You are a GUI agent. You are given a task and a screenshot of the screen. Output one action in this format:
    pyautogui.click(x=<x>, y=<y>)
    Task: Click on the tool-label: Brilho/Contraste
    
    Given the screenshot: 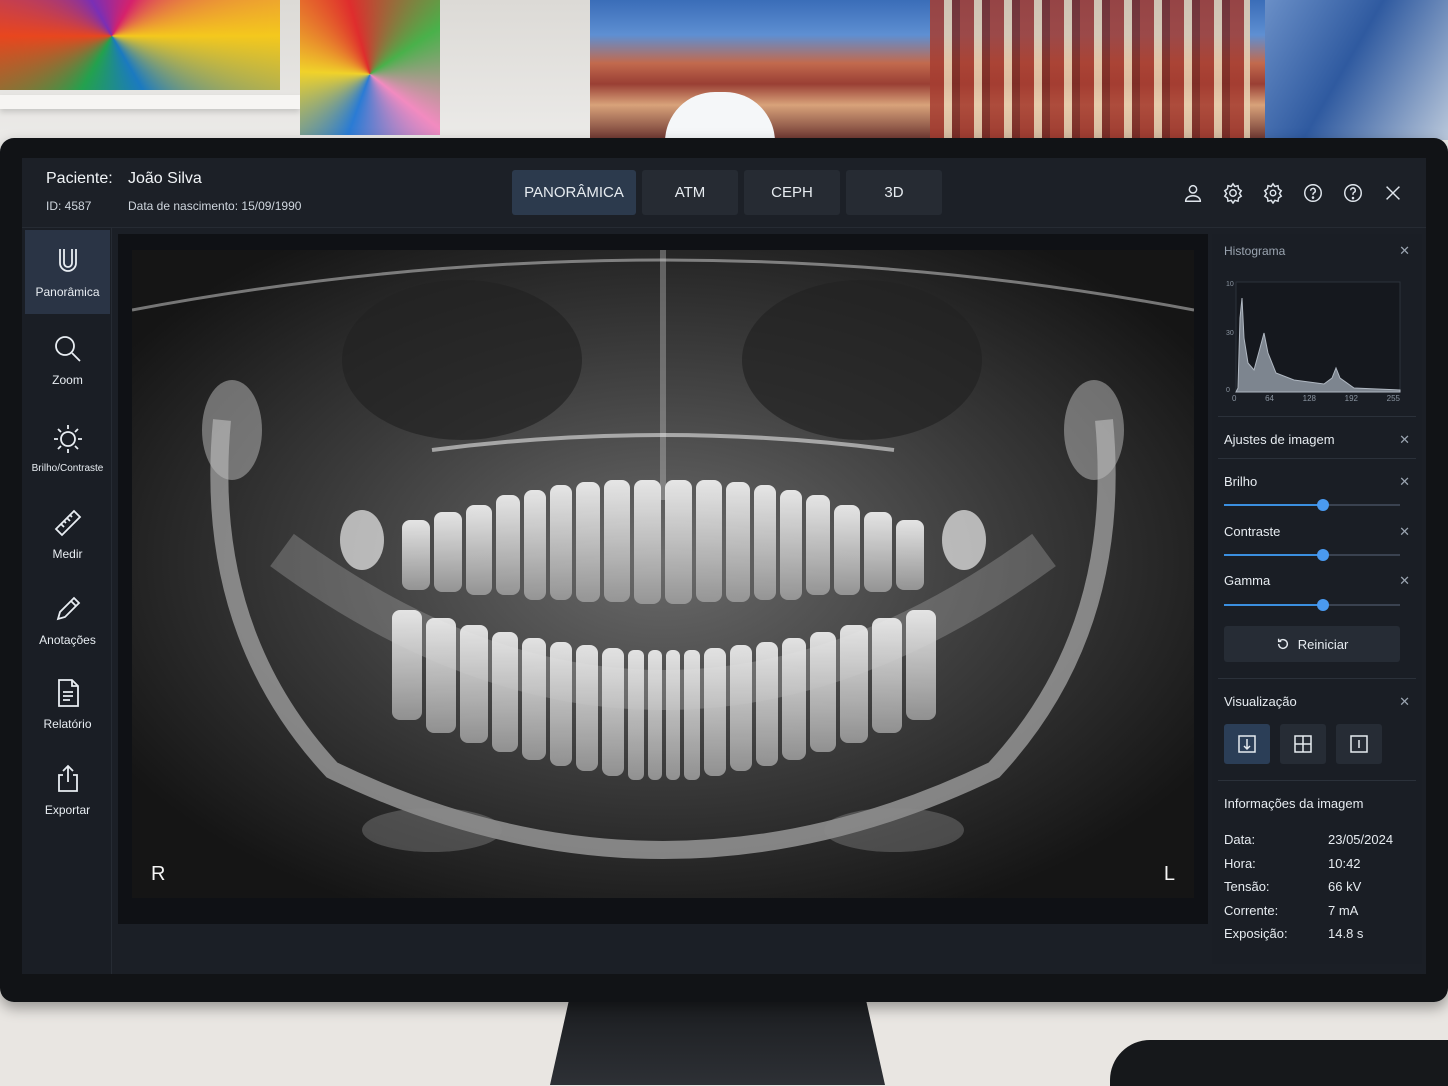 What is the action you would take?
    pyautogui.click(x=67, y=468)
    